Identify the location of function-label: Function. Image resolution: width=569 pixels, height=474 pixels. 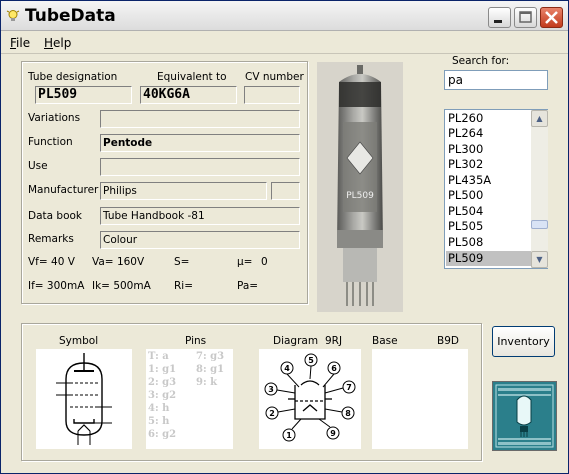
(50, 142).